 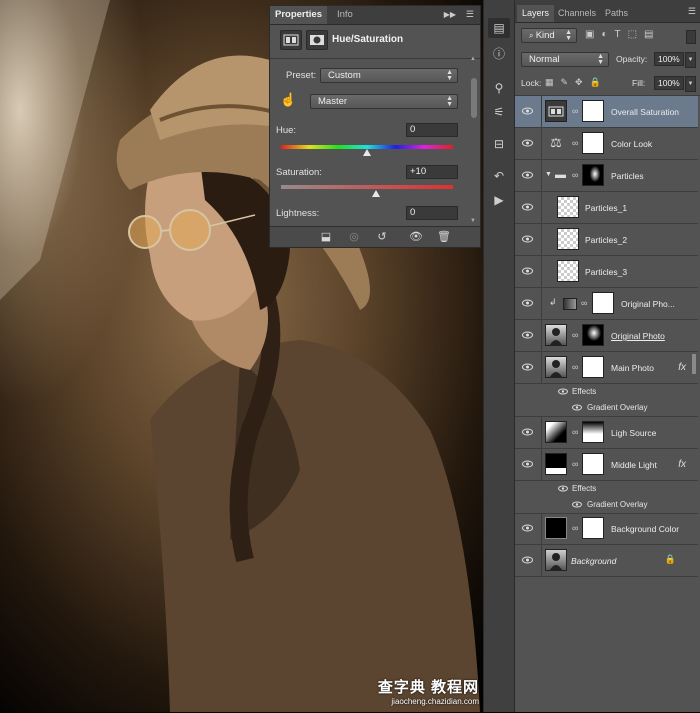 What do you see at coordinates (345, 15) in the screenshot?
I see `tab-info: Info` at bounding box center [345, 15].